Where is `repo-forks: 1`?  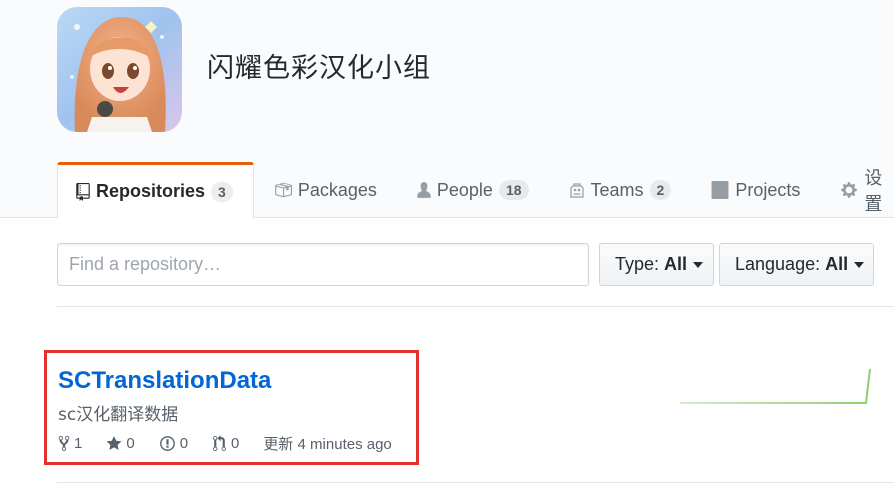
repo-forks: 1 is located at coordinates (70, 443).